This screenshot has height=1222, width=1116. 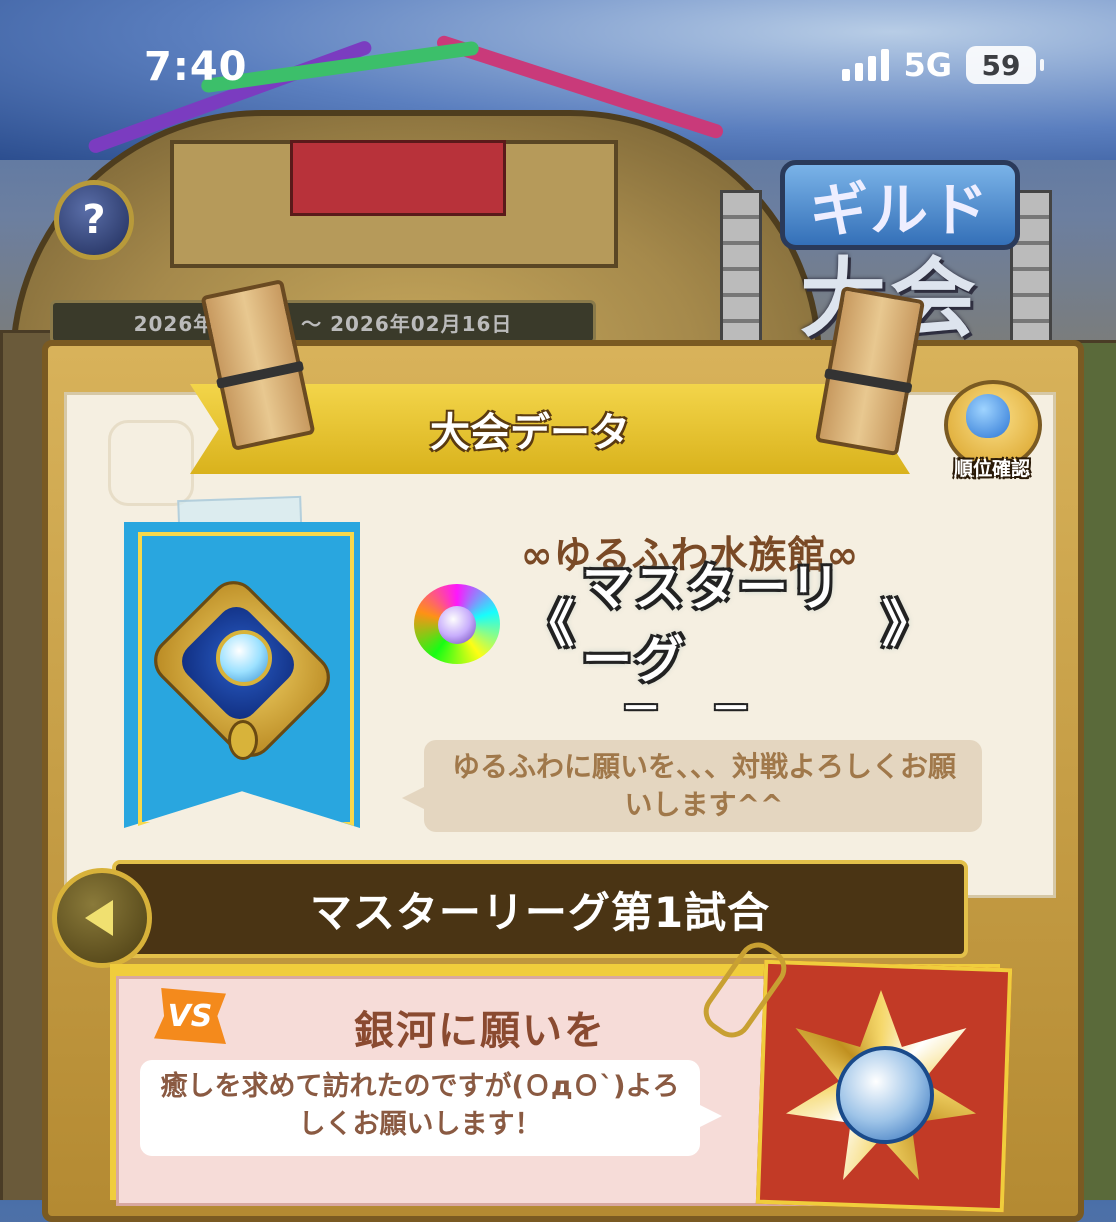 I want to click on league-rank-orb-icon, so click(x=457, y=624).